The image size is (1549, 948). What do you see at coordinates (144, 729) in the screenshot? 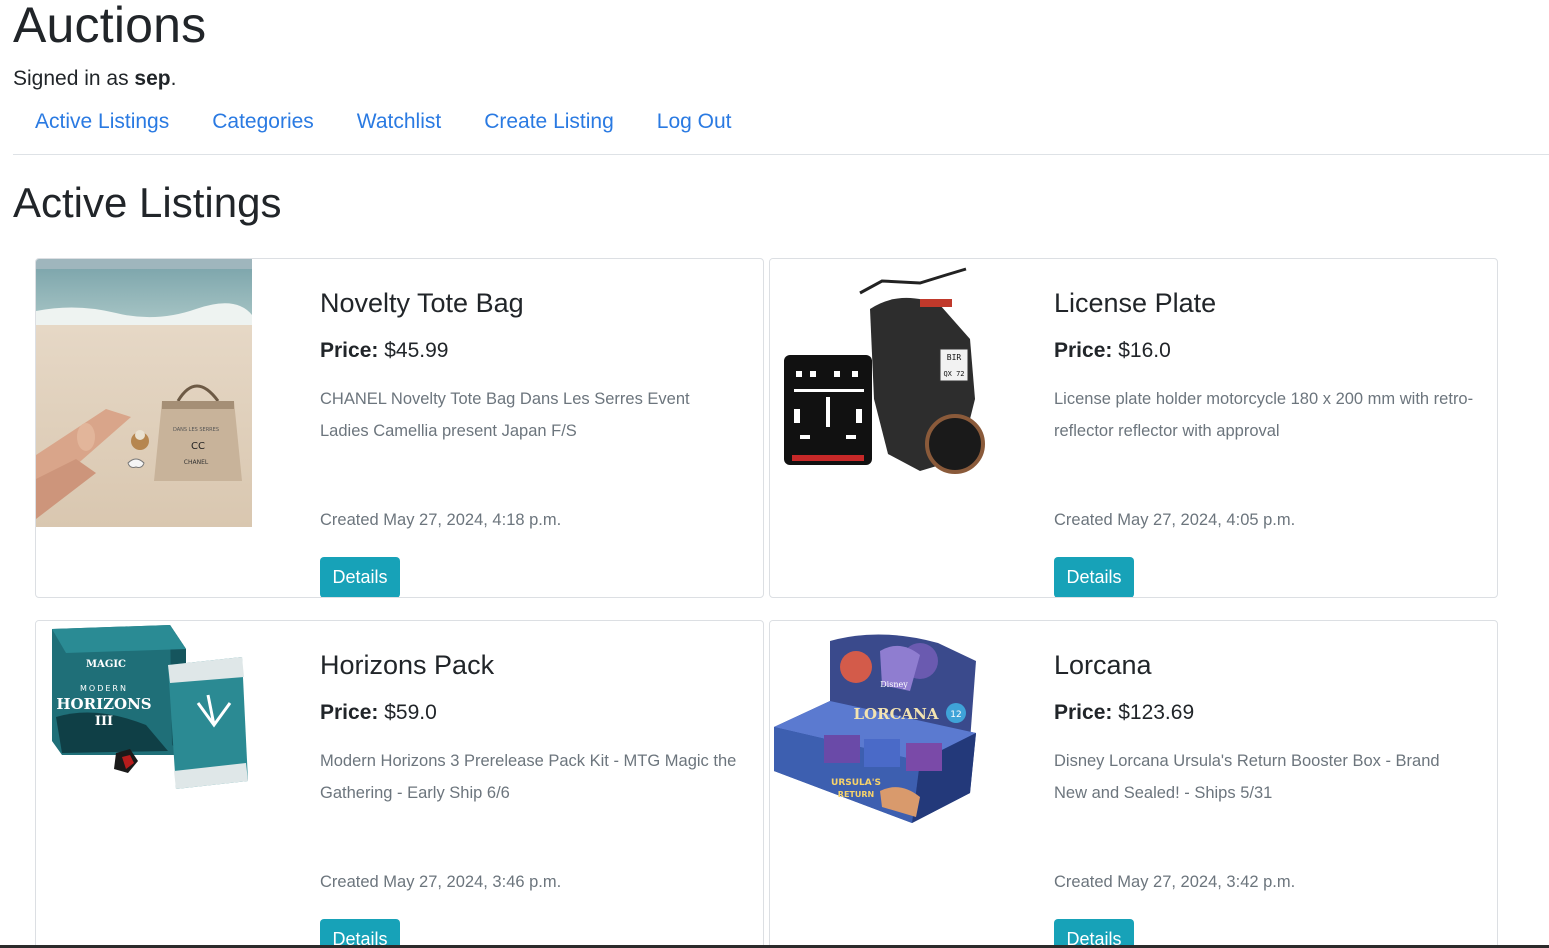
I see `mtg-prerelease-pack-photo-icon: MAGIC MODERN HORIZONS III` at bounding box center [144, 729].